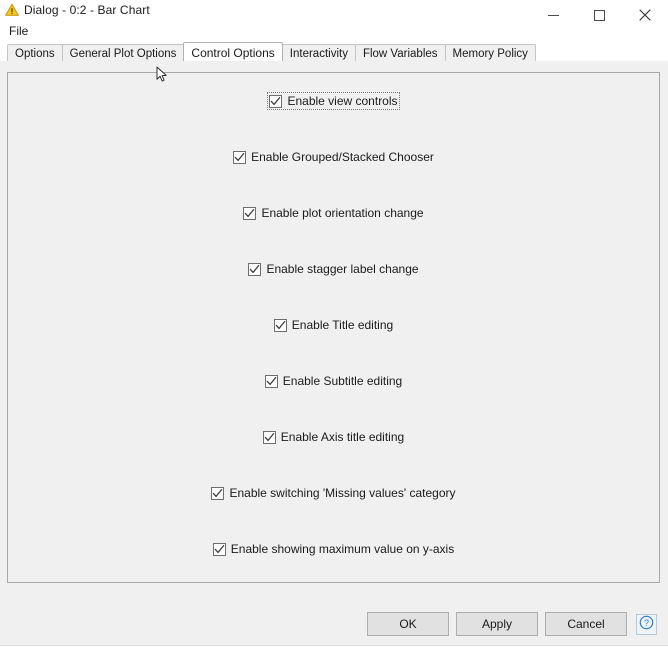  I want to click on option-row: Enable stagger label change, so click(333, 269).